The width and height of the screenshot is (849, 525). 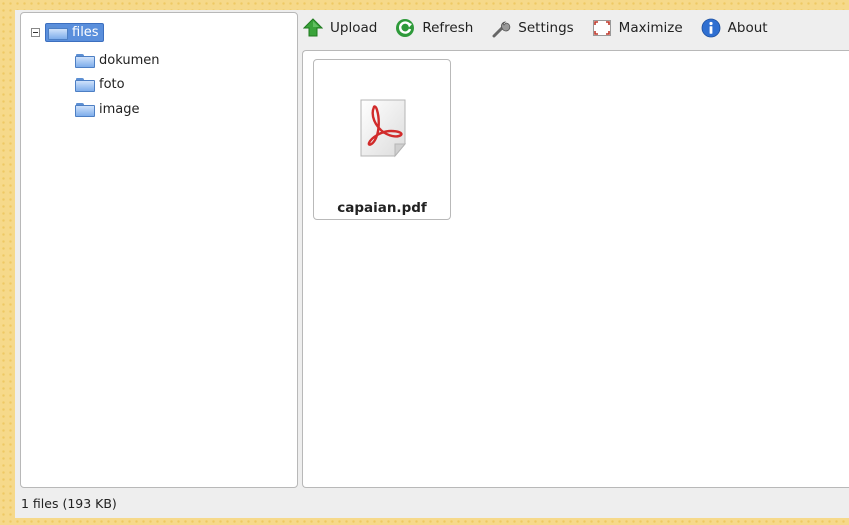 What do you see at coordinates (85, 32) in the screenshot?
I see `tree-item-label: files` at bounding box center [85, 32].